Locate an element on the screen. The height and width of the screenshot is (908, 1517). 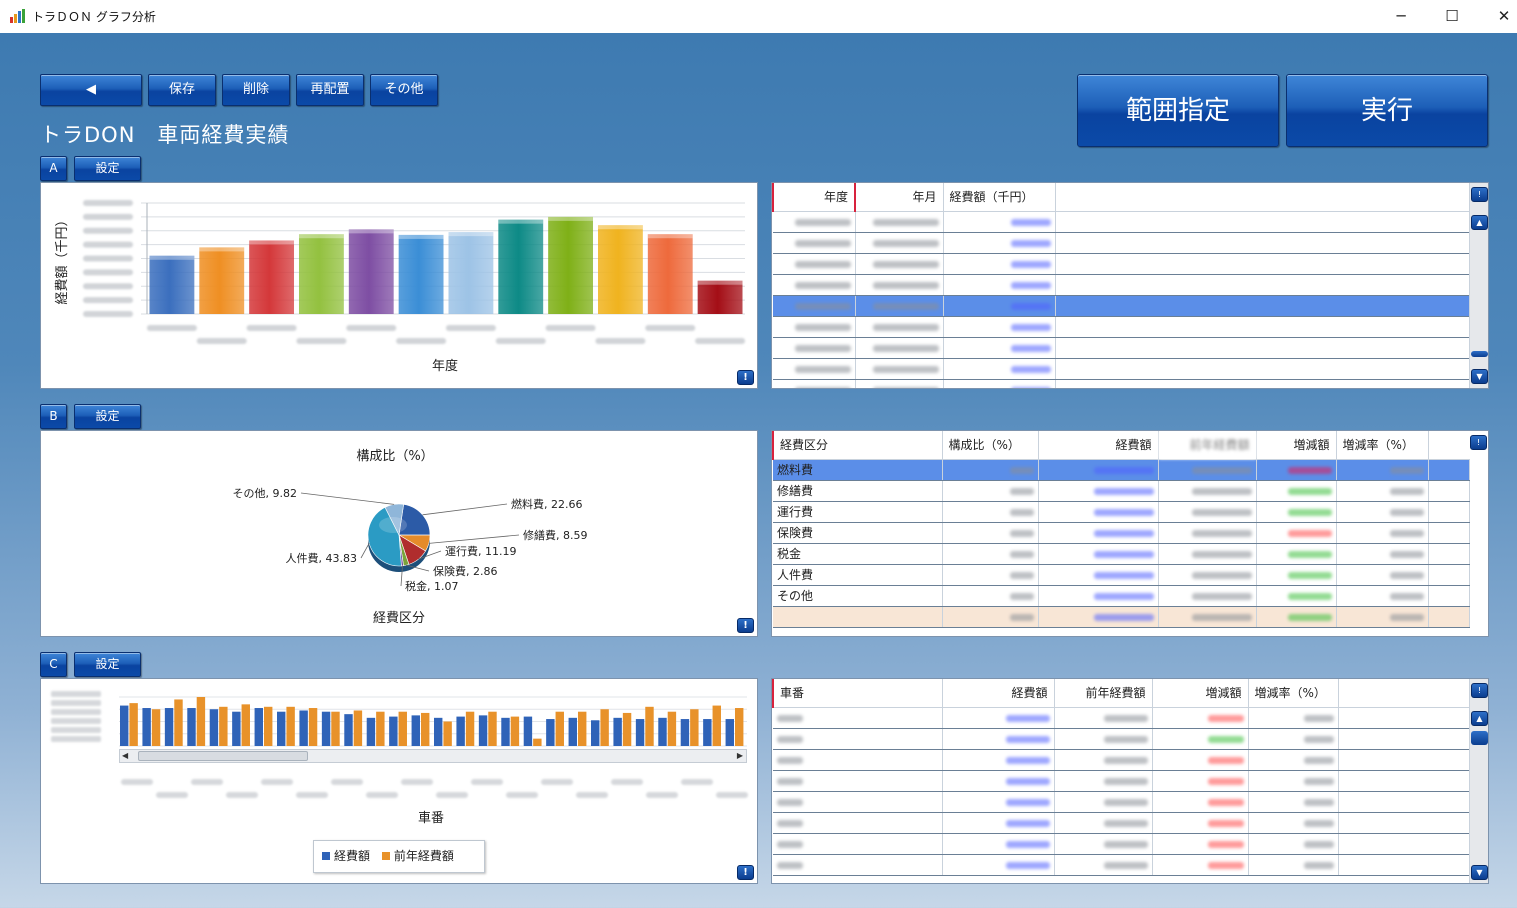
table-b-row: 修繕費 is located at coordinates (1121, 491).